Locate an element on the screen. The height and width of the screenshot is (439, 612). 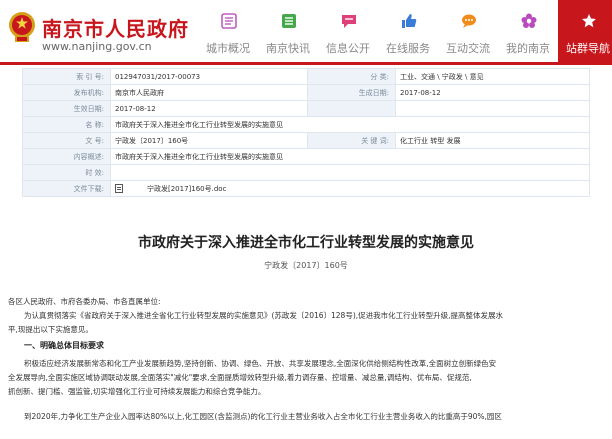
meta-row: 发布机构: 南京市人民政府 生成日期: 2017-08-12 is located at coordinates (306, 92).